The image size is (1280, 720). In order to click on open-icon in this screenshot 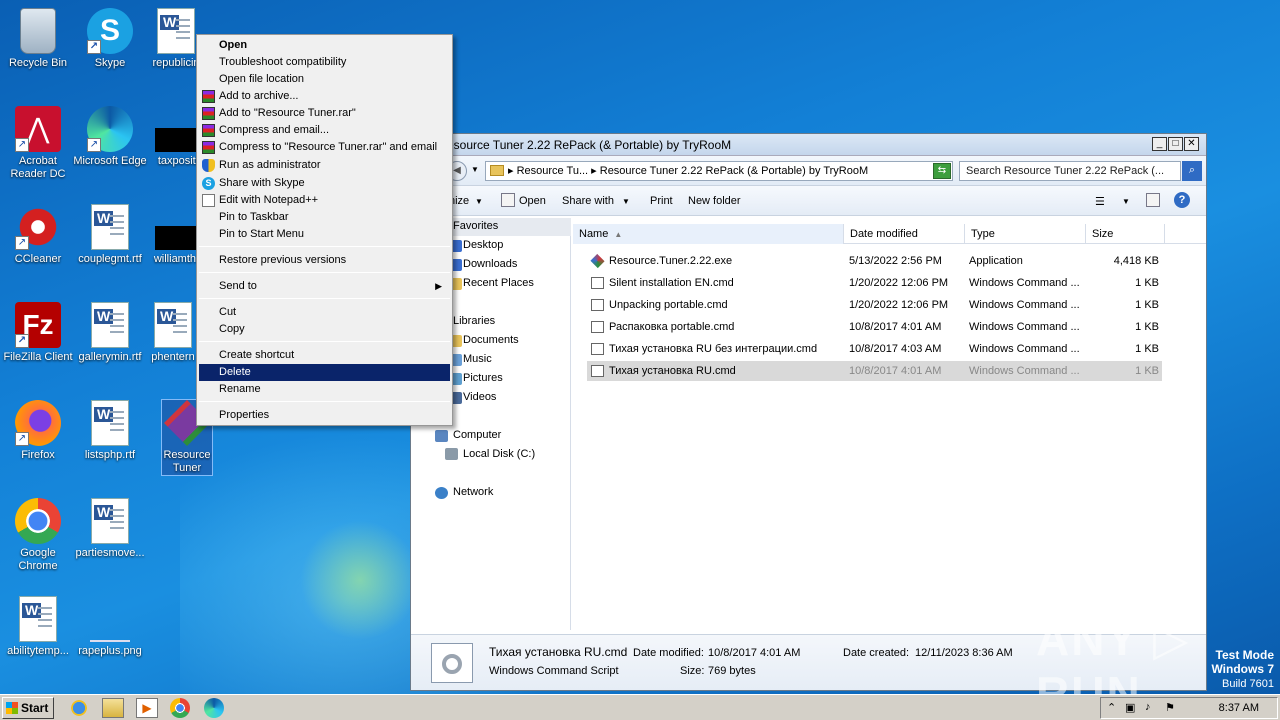, I will do `click(508, 200)`.